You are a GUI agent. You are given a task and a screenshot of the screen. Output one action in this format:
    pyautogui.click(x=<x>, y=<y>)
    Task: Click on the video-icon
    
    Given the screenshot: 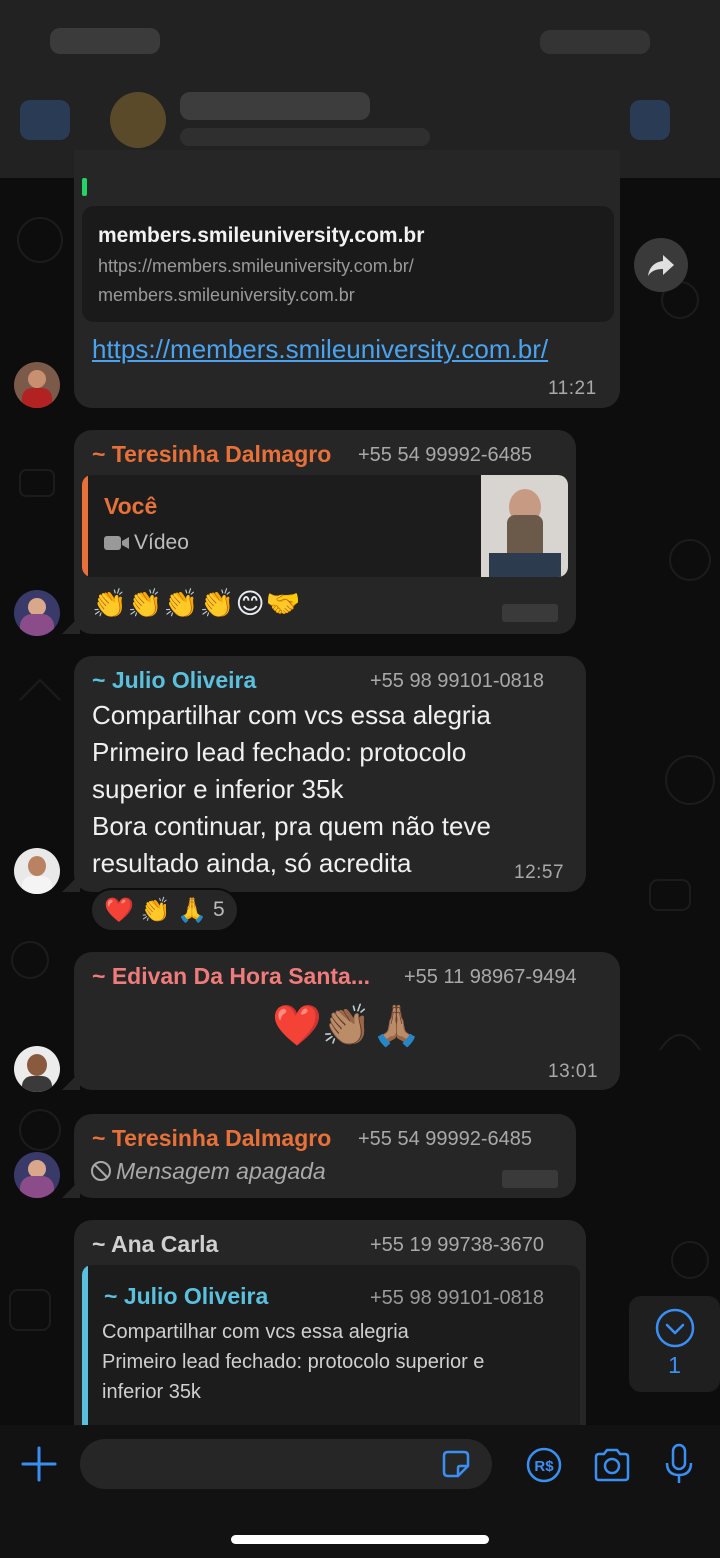 What is the action you would take?
    pyautogui.click(x=117, y=543)
    